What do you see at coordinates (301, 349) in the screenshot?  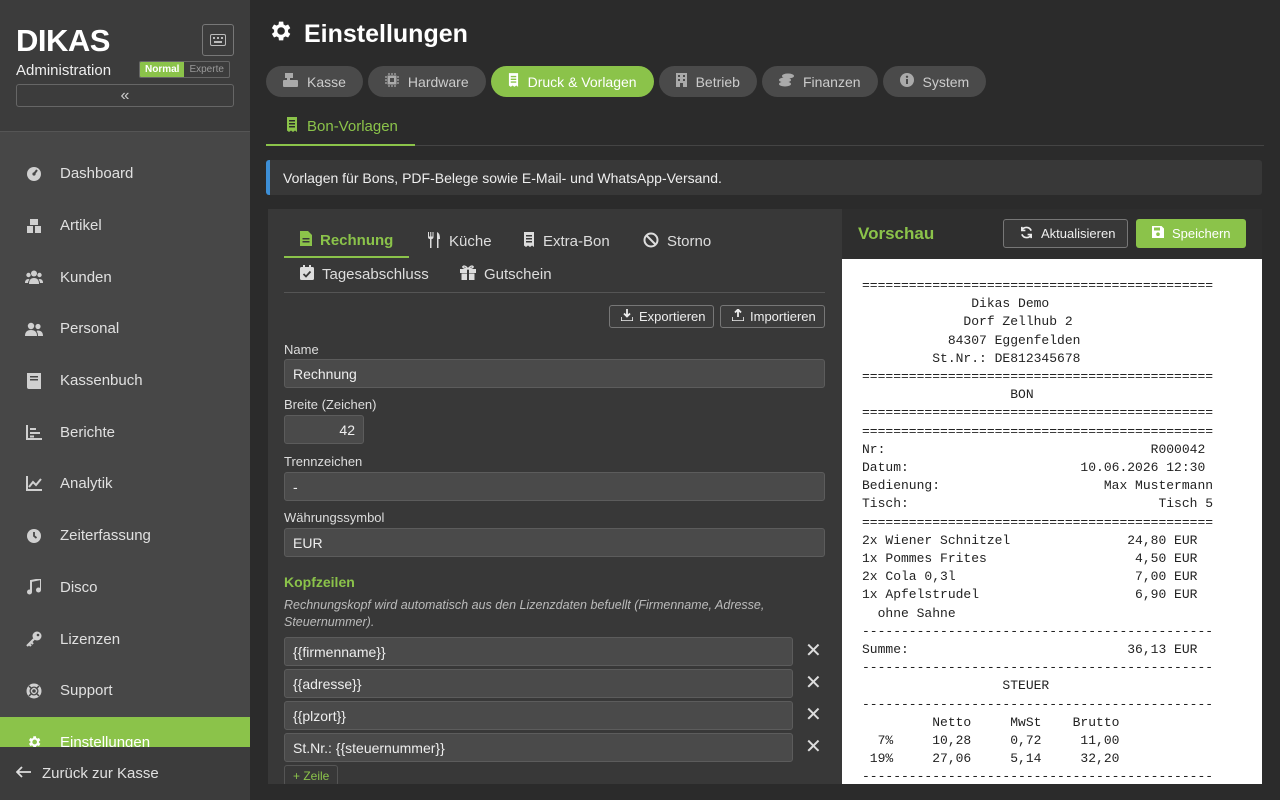 I see `name-label: Name` at bounding box center [301, 349].